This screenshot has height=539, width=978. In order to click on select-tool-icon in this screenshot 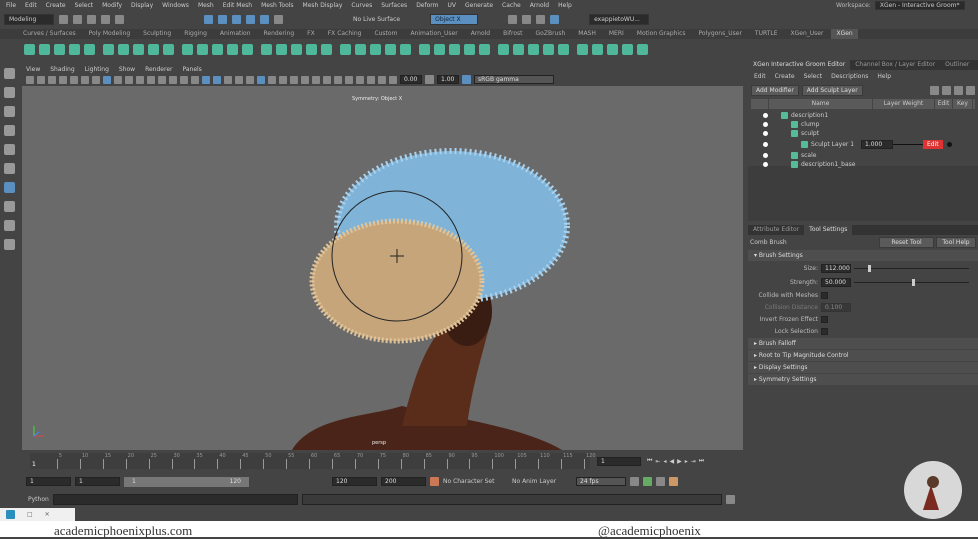, I will do `click(9, 73)`.